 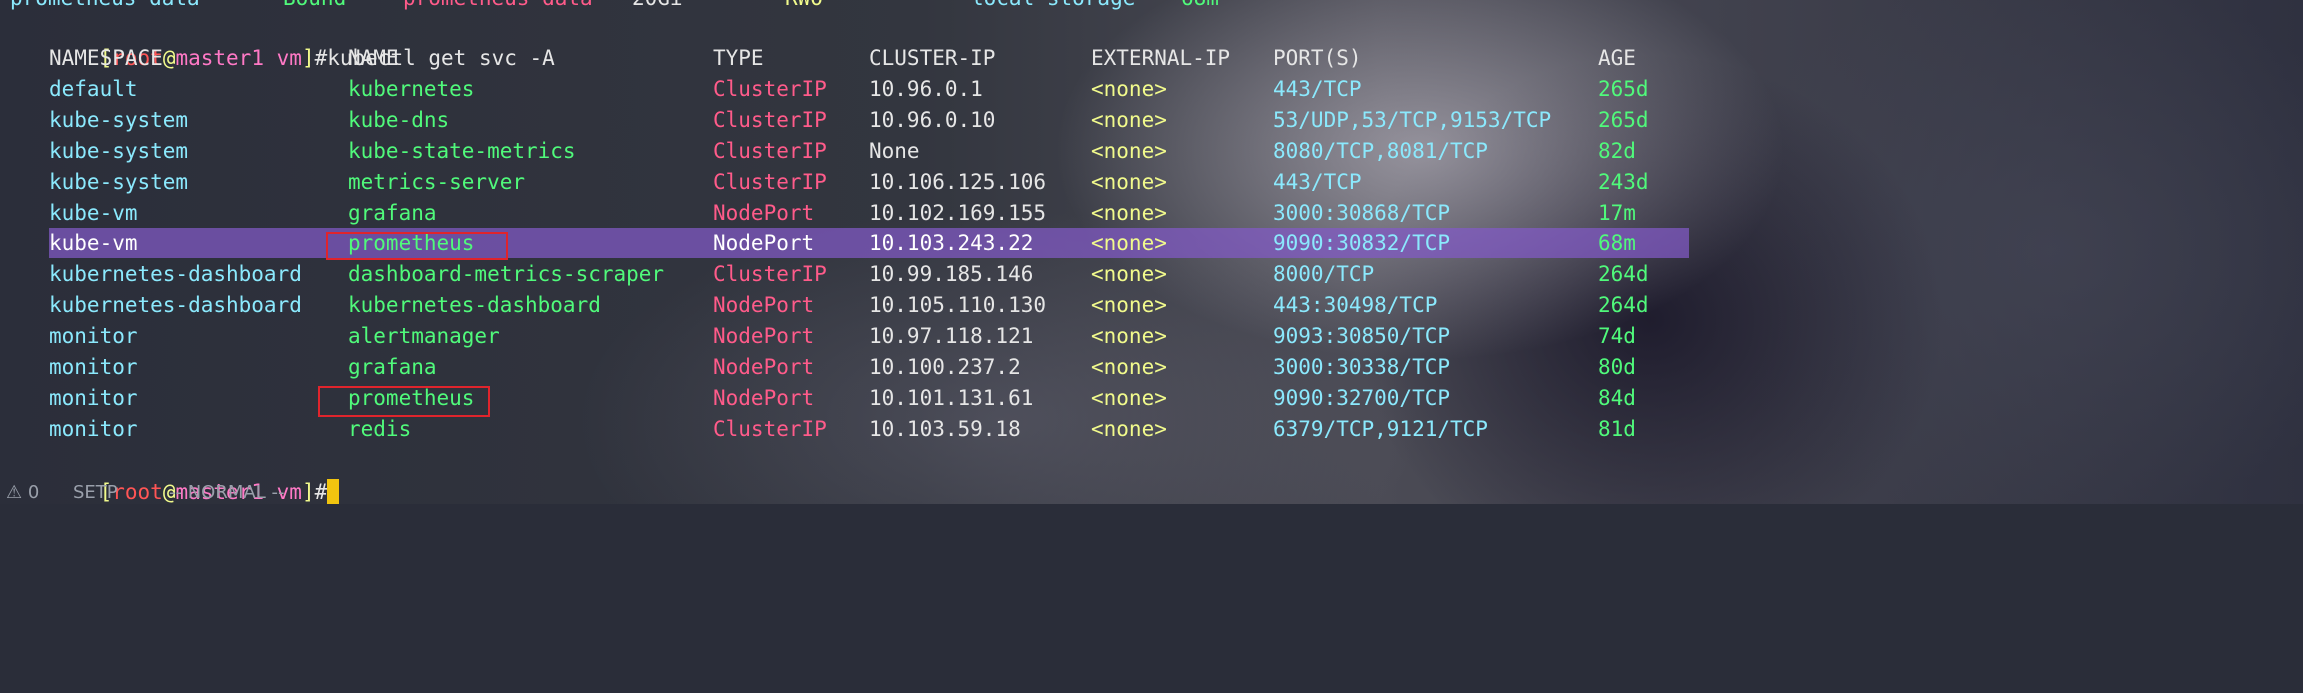 What do you see at coordinates (657, 5) in the screenshot?
I see `pvc-capacity: 20Gi` at bounding box center [657, 5].